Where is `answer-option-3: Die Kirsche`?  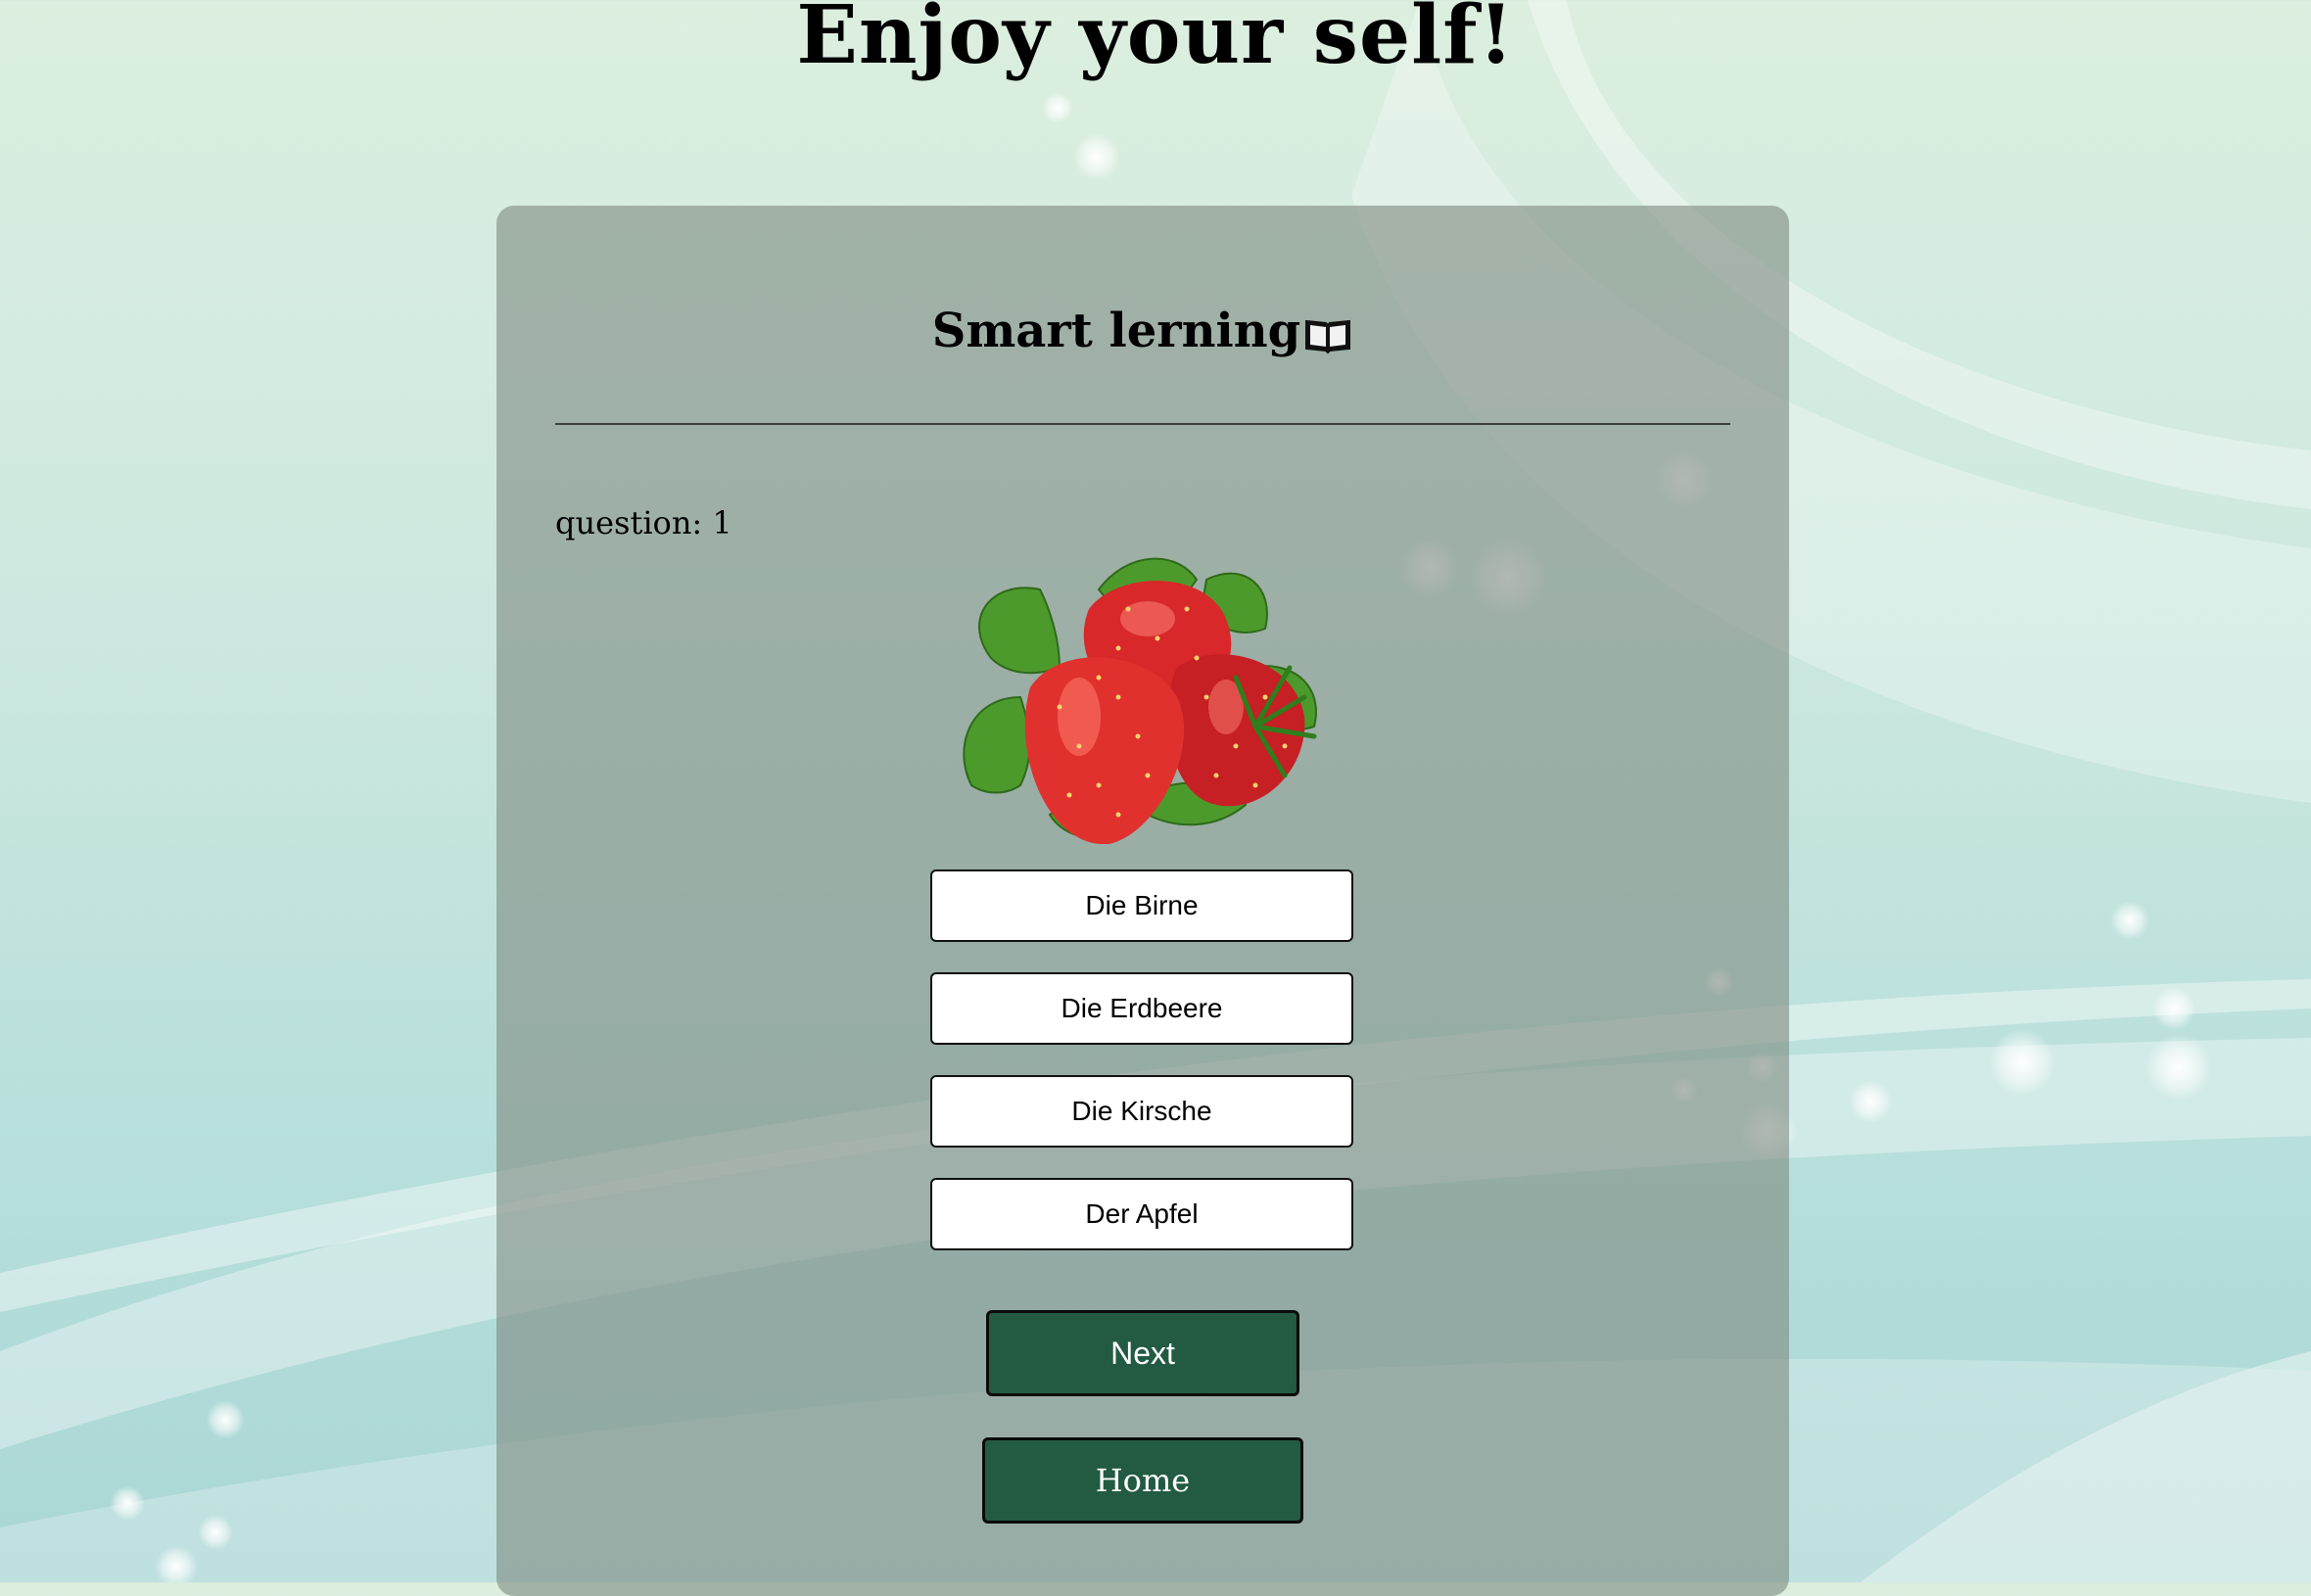 answer-option-3: Die Kirsche is located at coordinates (1141, 1111).